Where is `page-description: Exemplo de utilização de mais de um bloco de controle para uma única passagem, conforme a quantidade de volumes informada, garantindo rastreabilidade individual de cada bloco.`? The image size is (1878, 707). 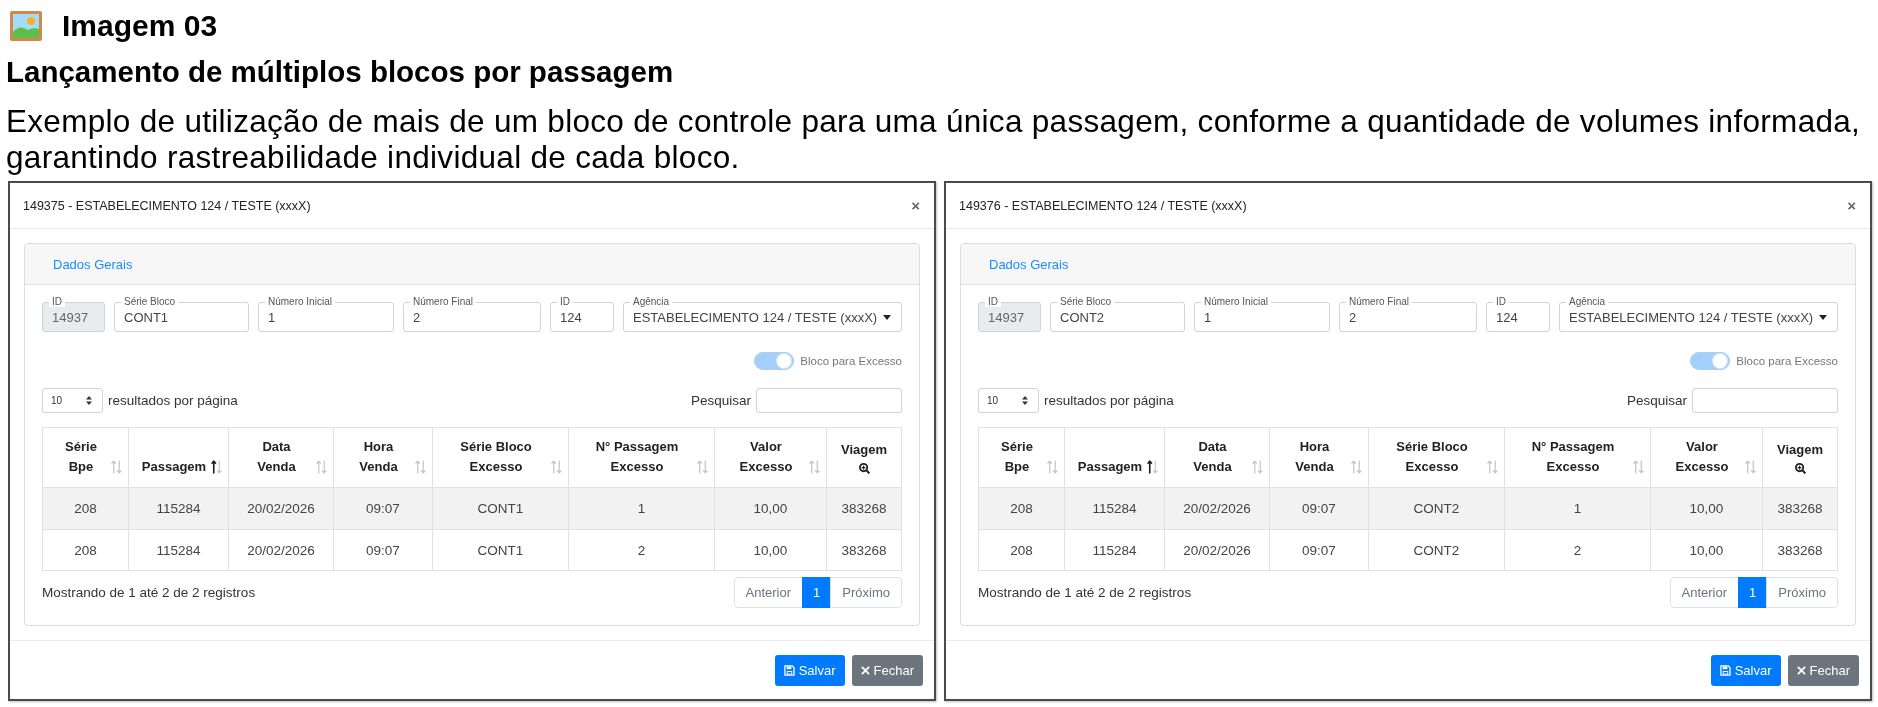
page-description: Exemplo de utilização de mais de um bloco de controle para uma única passagem, conforme a quantidade de volumes informada, garantindo rastreabilidade individual de cada bloco. is located at coordinates (934, 139).